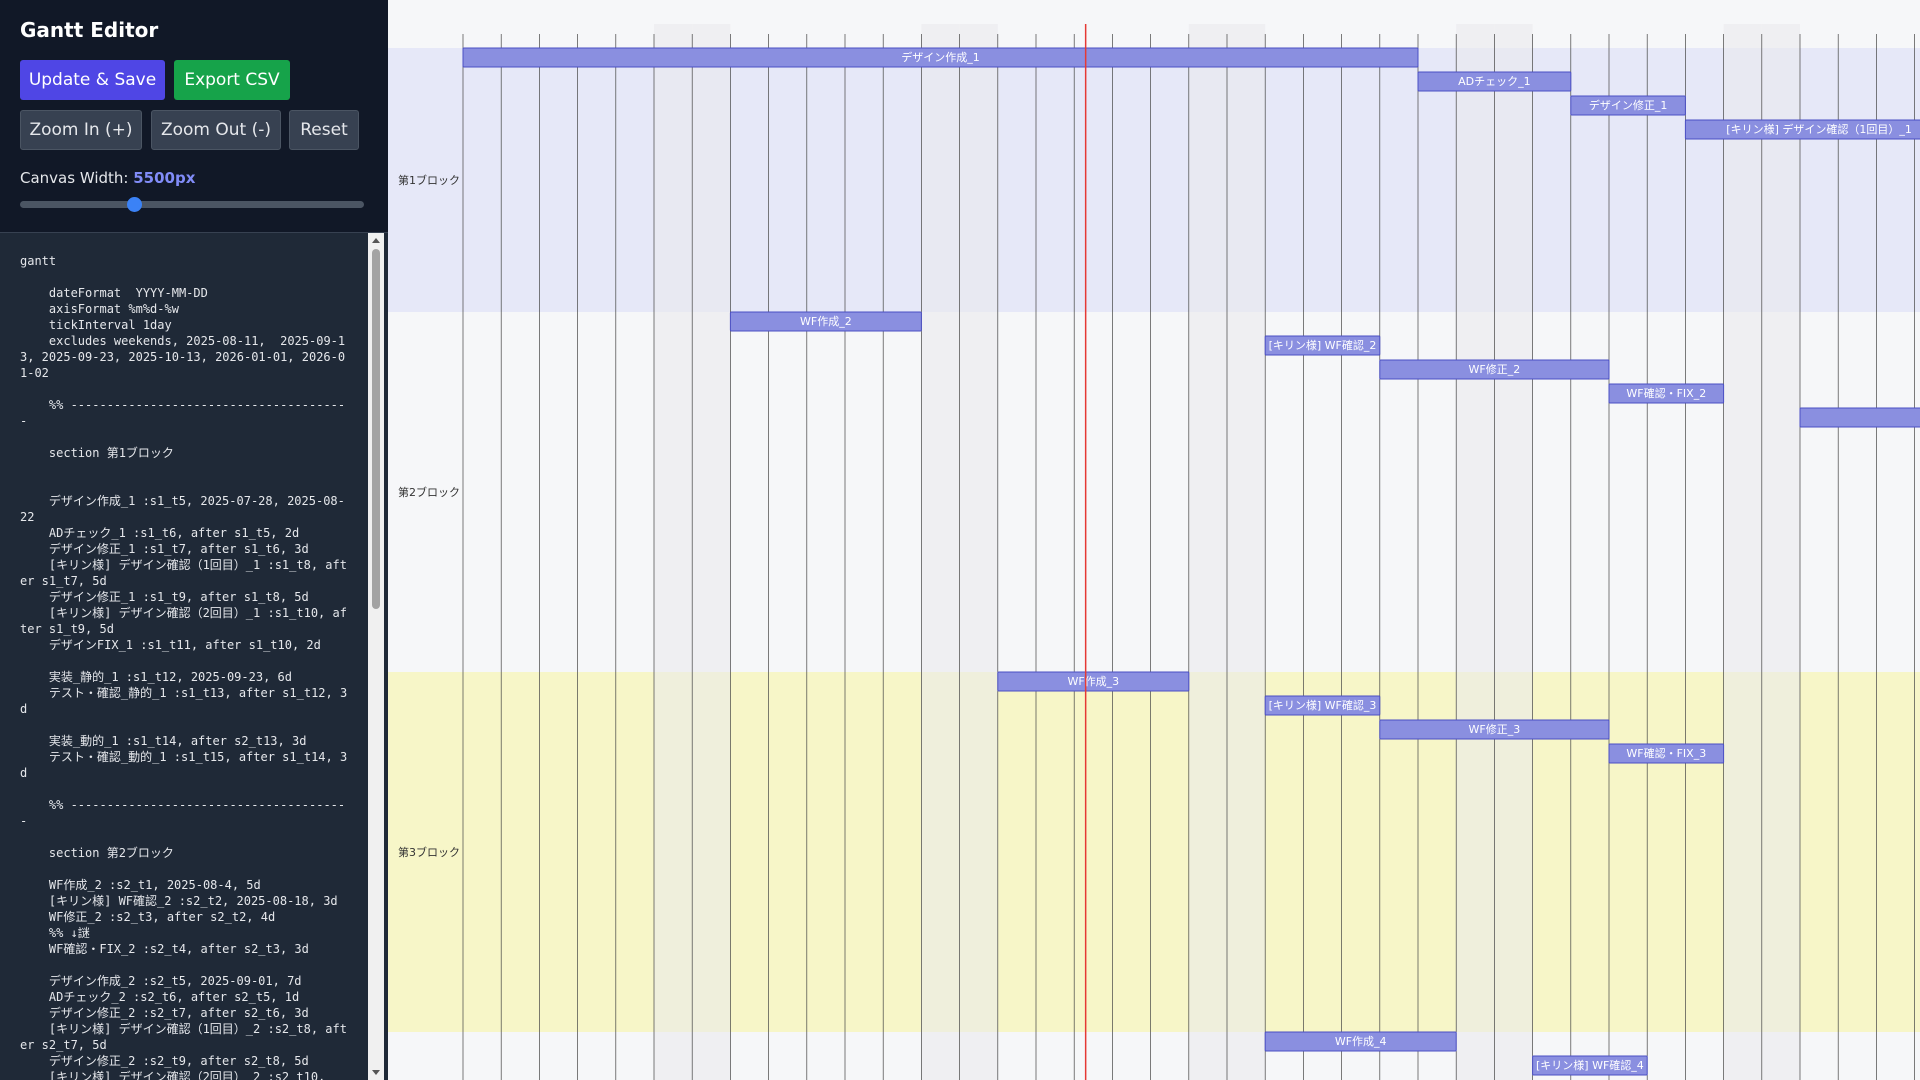 The height and width of the screenshot is (1080, 1920). What do you see at coordinates (429, 852) in the screenshot?
I see `section-label: 第3ブロック` at bounding box center [429, 852].